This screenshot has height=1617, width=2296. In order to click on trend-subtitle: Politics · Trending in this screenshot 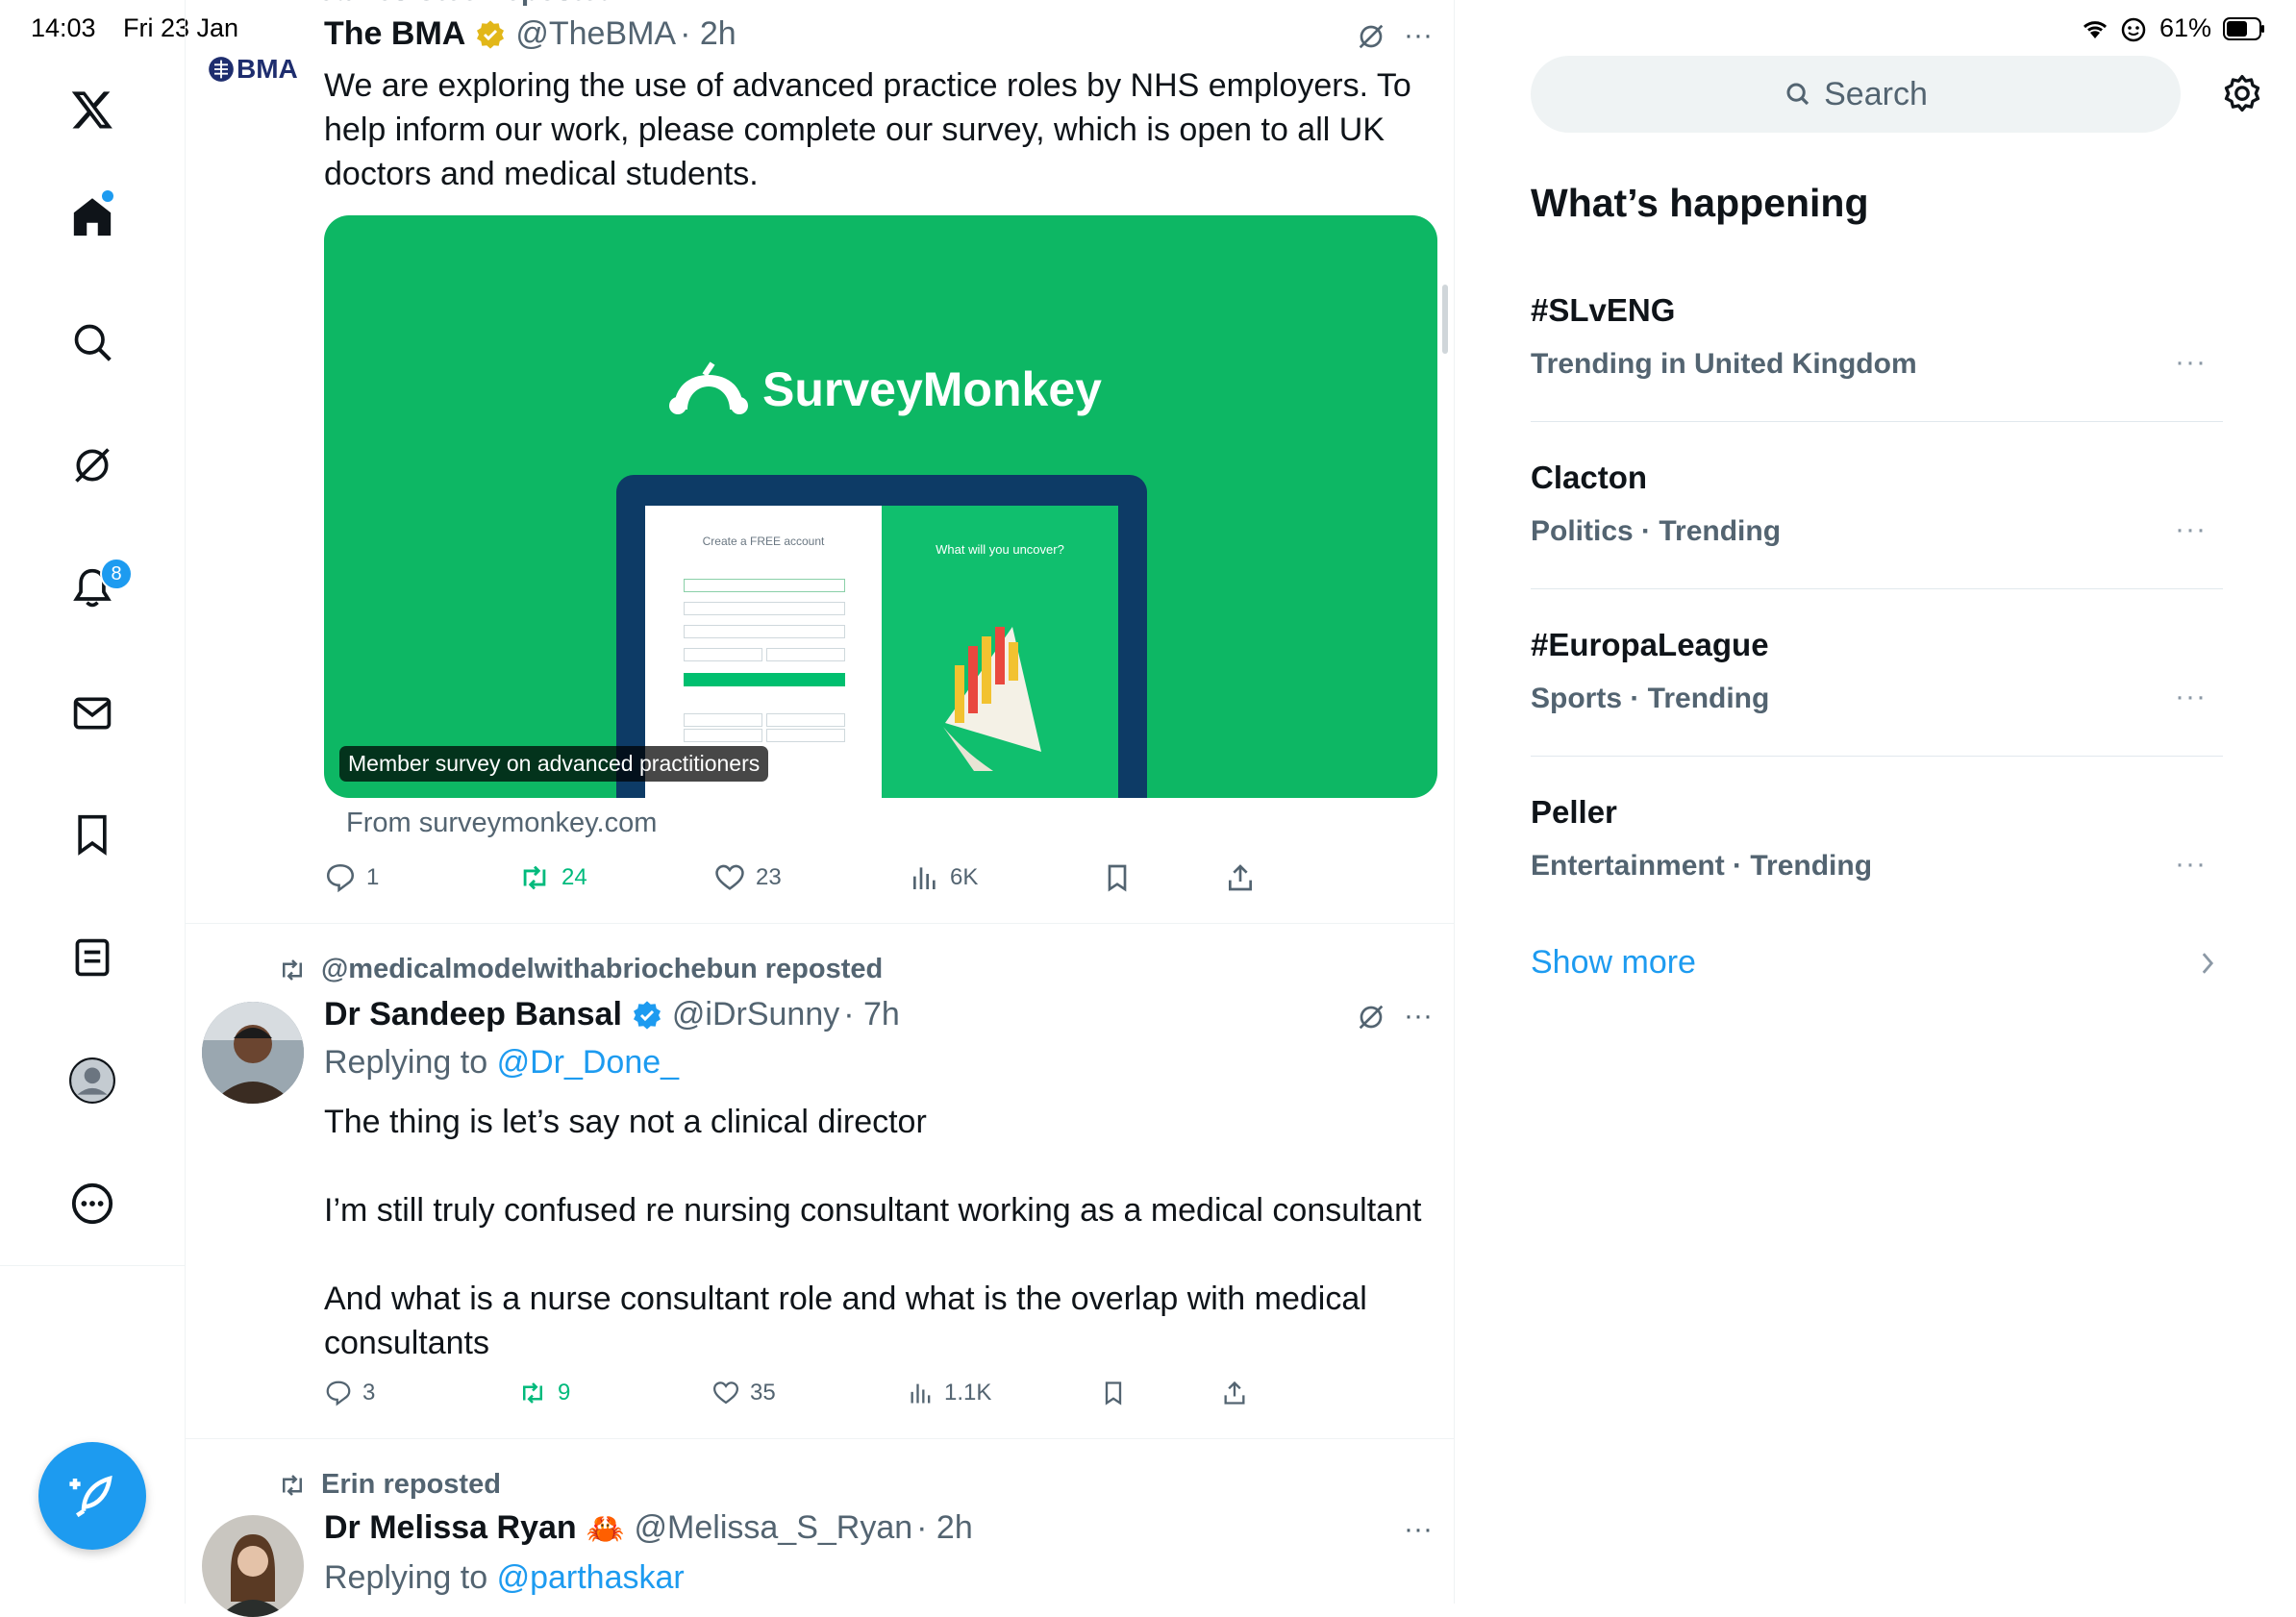, I will do `click(1656, 531)`.